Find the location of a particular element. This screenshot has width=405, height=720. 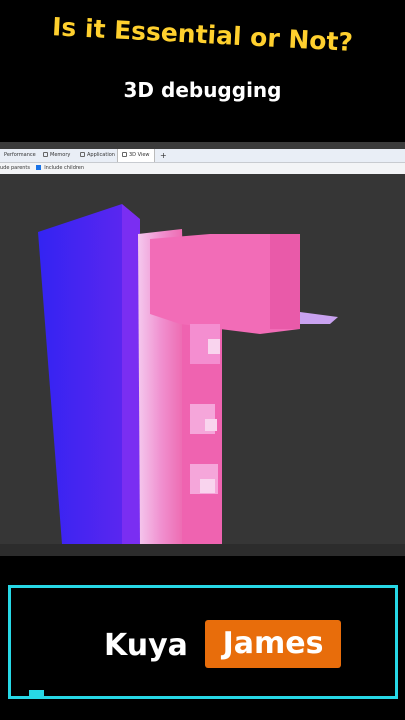

tab-performance: Performance is located at coordinates (20, 155).